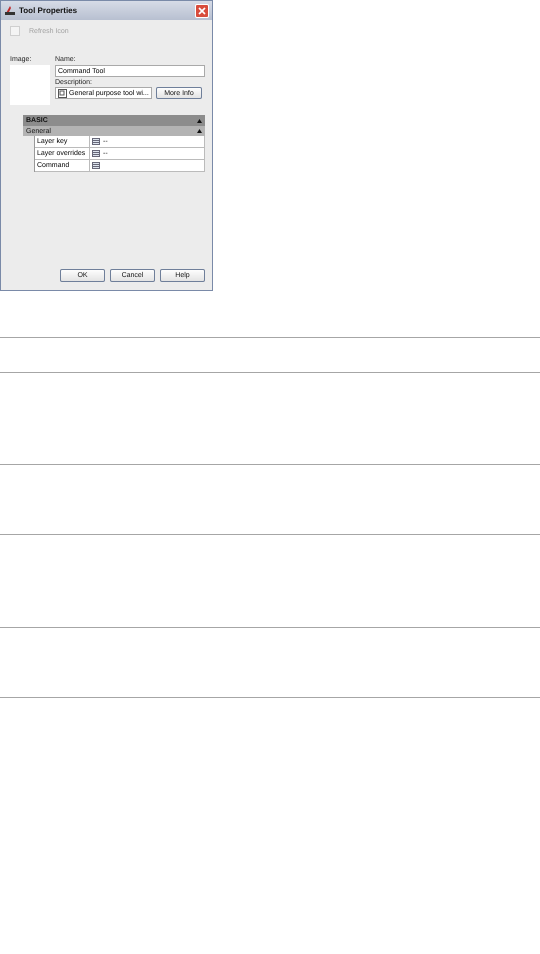  I want to click on close-button, so click(202, 11).